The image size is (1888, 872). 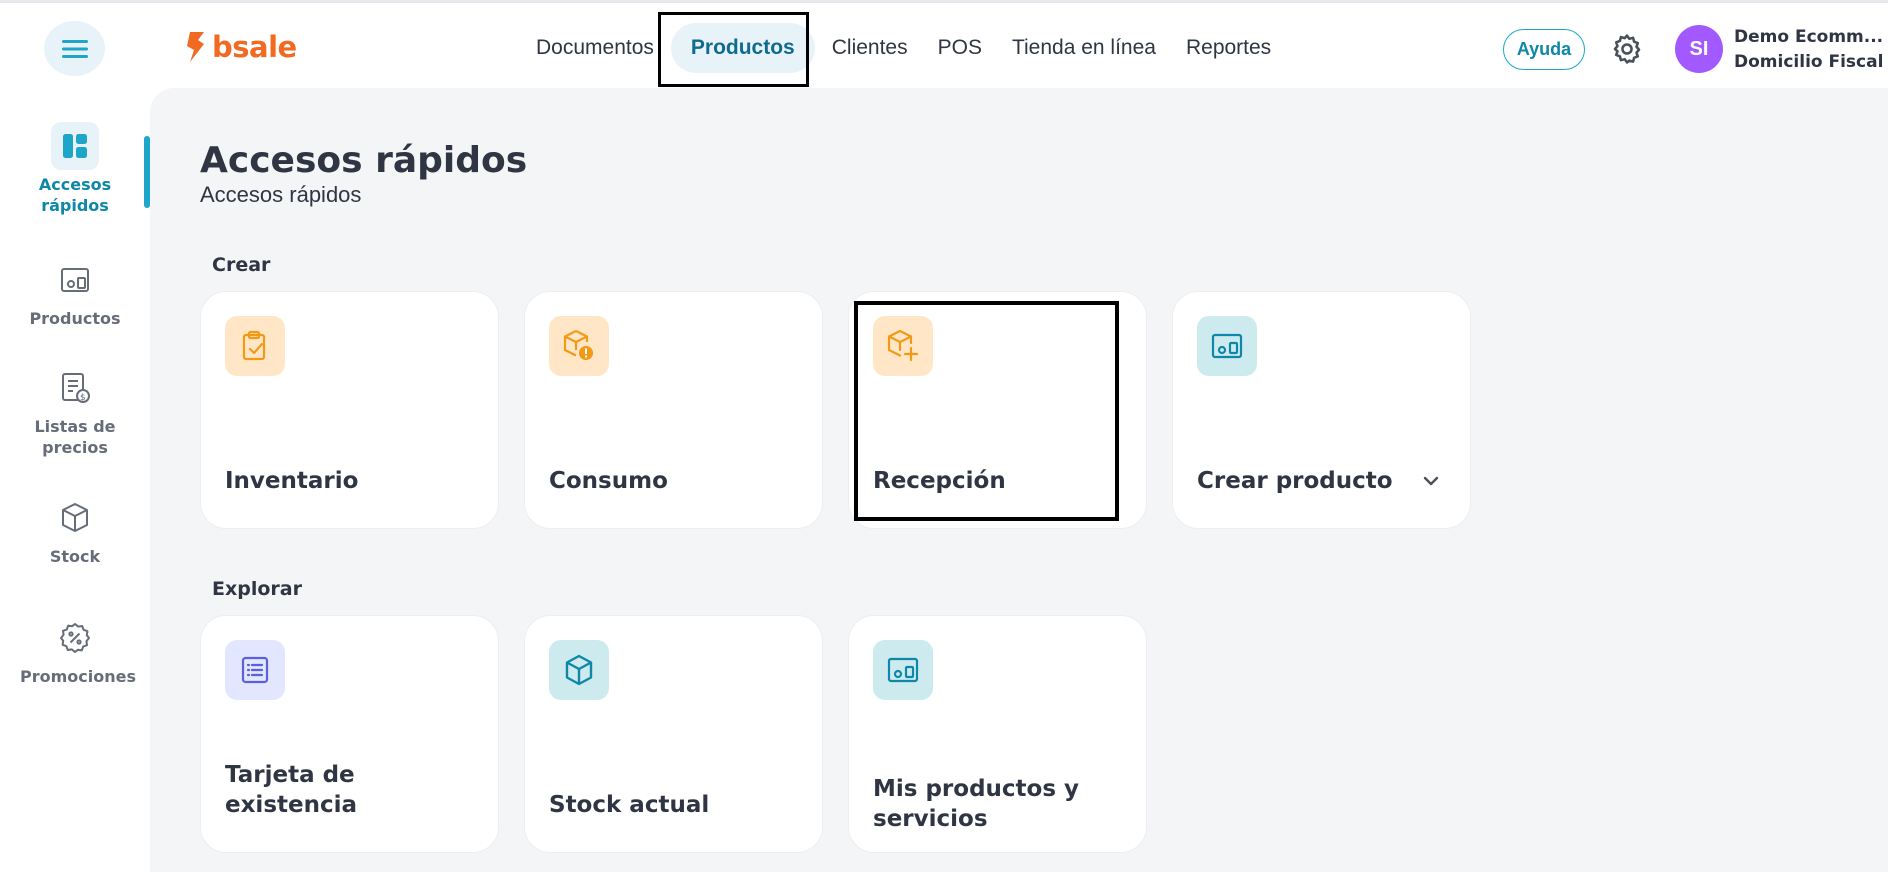 I want to click on sidebar-item-stock: Stock, so click(x=75, y=530).